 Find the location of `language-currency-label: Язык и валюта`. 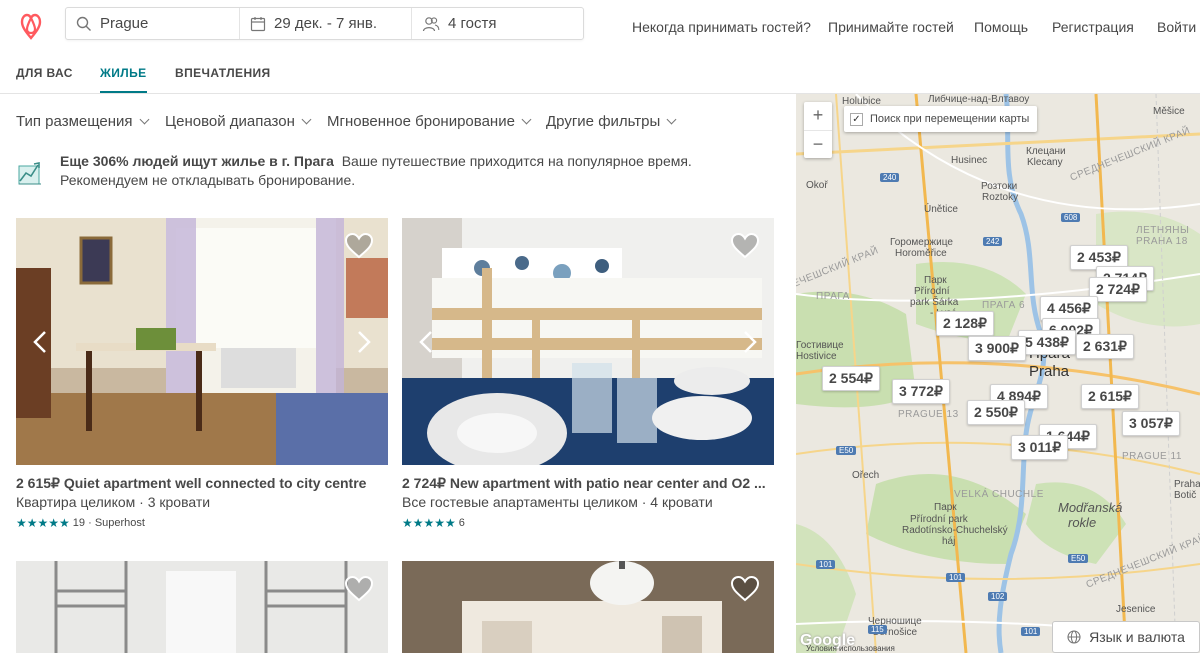

language-currency-label: Язык и валюта is located at coordinates (1137, 637).